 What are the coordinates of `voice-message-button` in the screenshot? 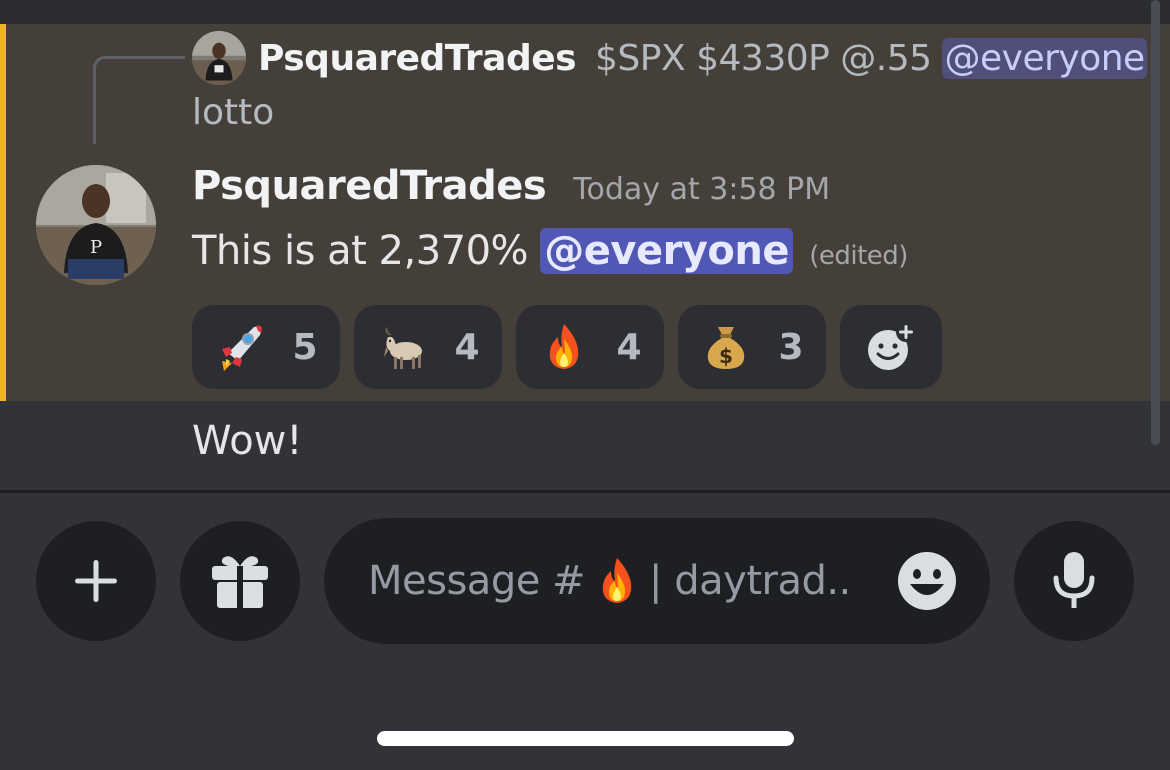 It's located at (1074, 581).